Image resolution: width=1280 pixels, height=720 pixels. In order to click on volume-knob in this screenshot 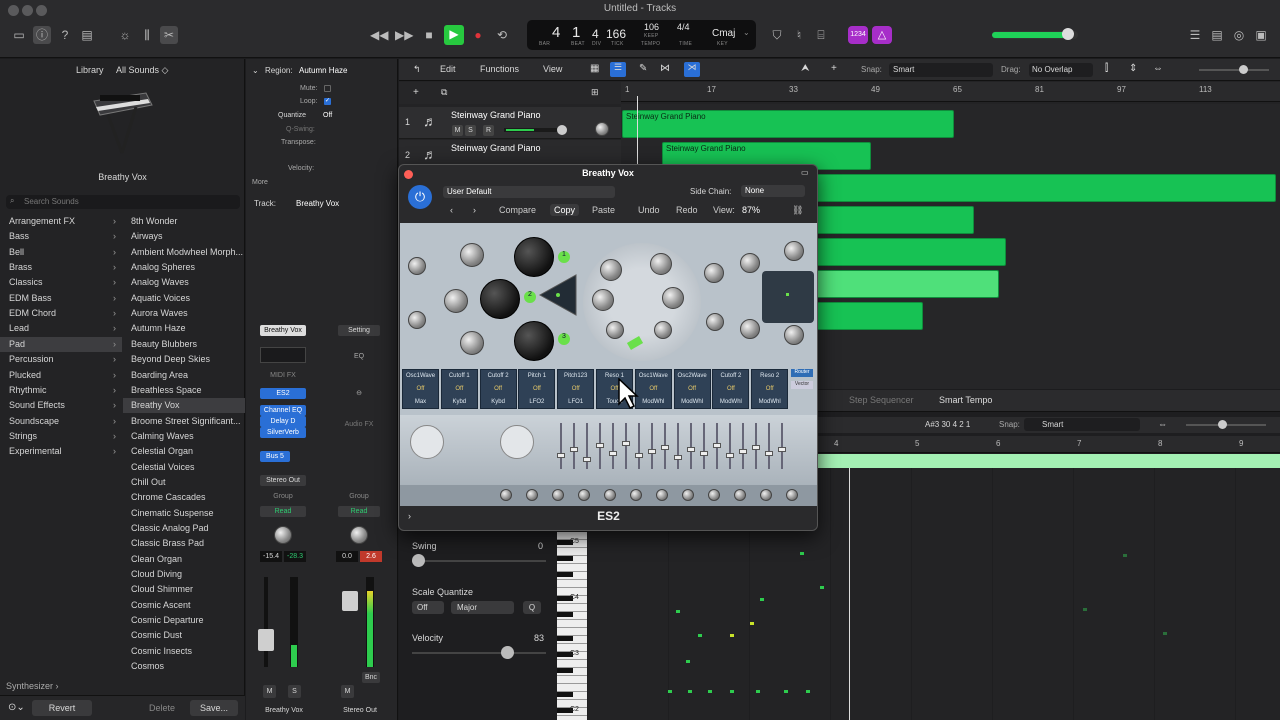, I will do `click(794, 251)`.